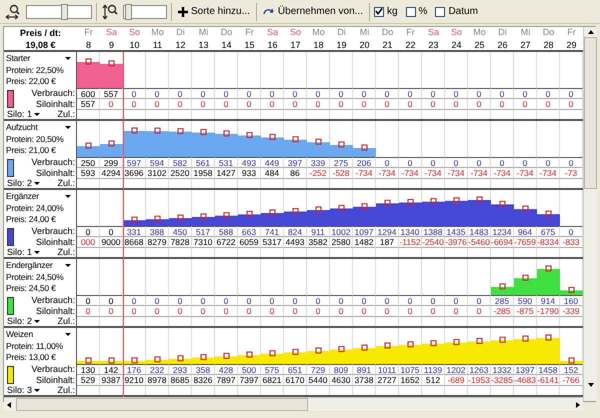 The image size is (600, 418). I want to click on horizontal-scrollbar, so click(293, 404).